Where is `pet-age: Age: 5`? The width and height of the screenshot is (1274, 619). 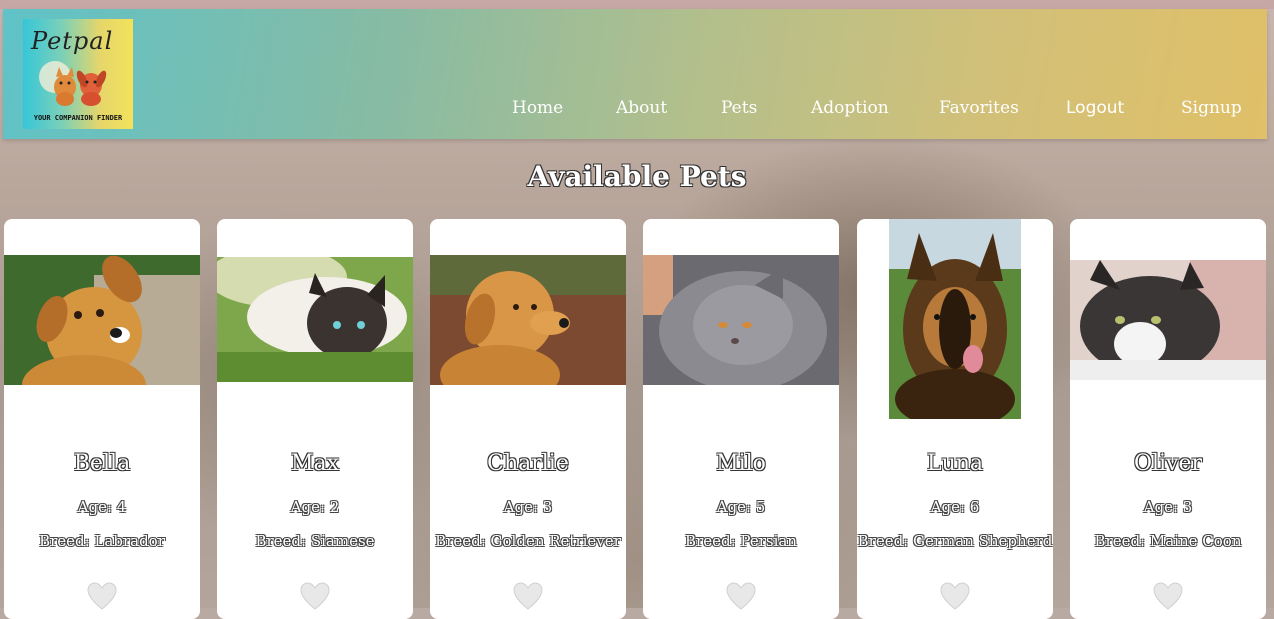 pet-age: Age: 5 is located at coordinates (741, 507).